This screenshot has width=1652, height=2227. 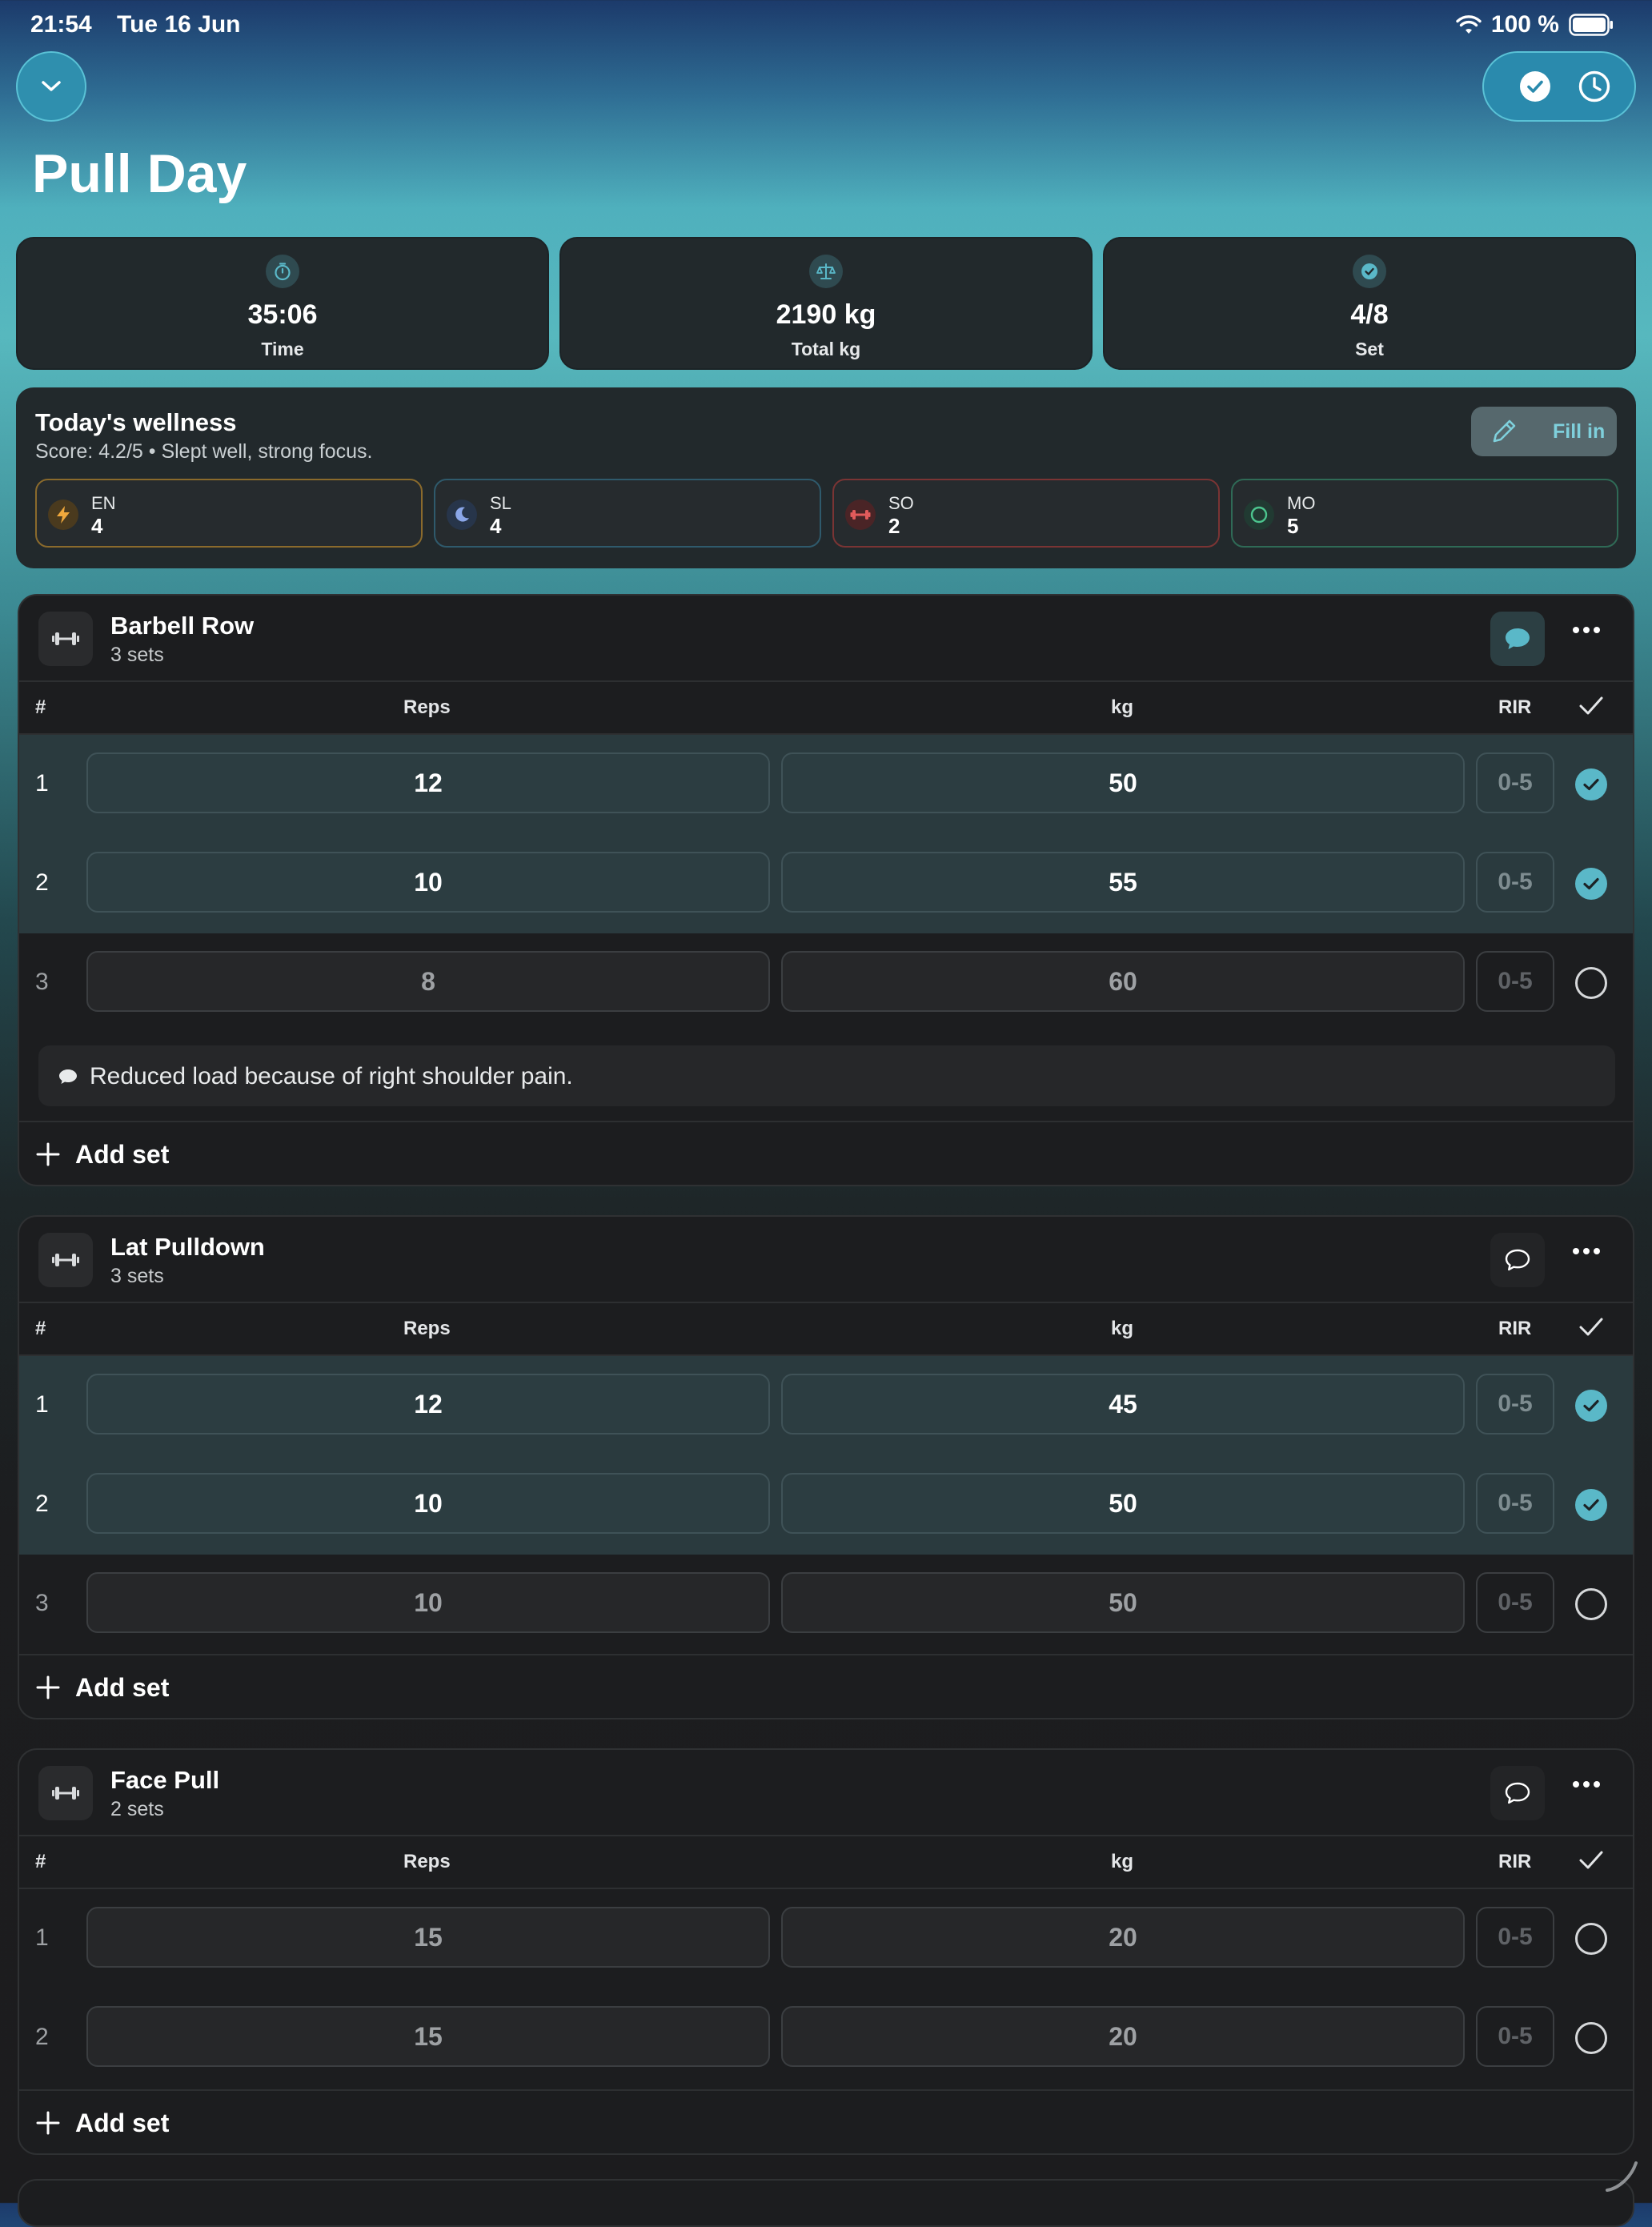 I want to click on kg-input: 45, so click(x=1123, y=1404).